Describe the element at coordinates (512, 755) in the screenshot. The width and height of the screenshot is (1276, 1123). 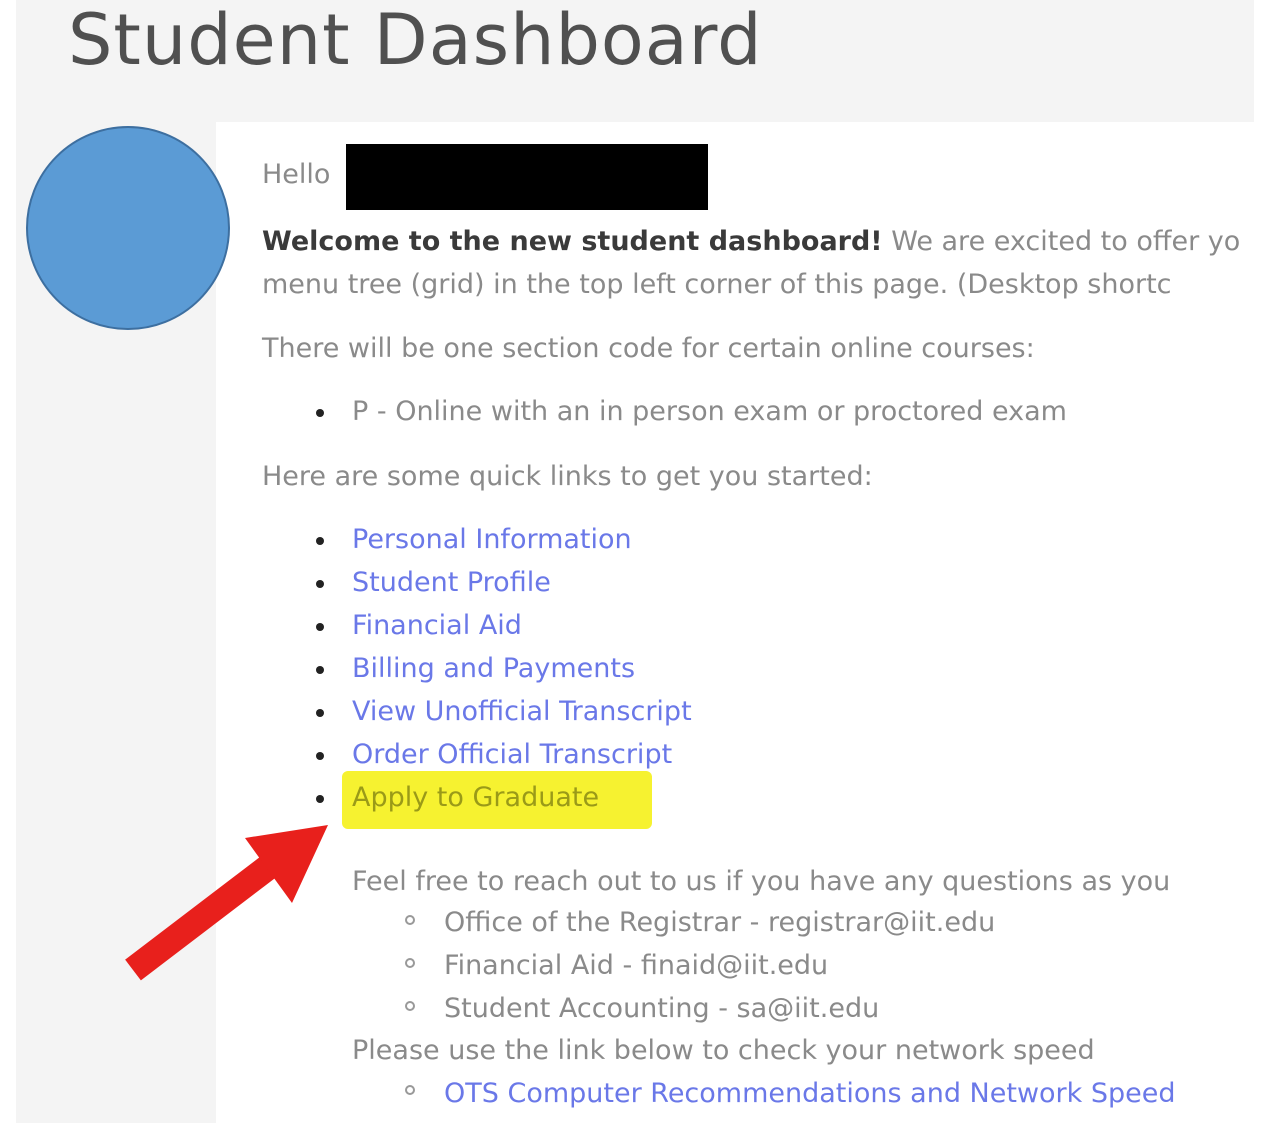
I see `link-order-official-transcript: Order Official Transcript` at that location.